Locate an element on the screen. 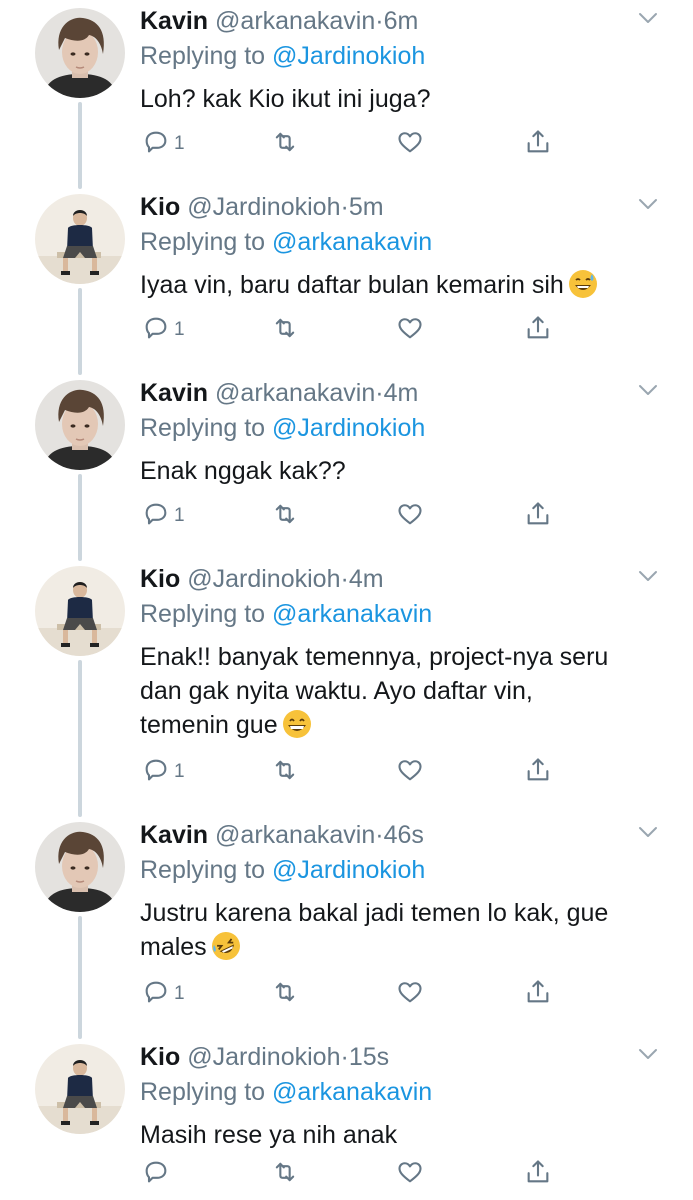 The width and height of the screenshot is (693, 1200). replying-to: Replying to @Jardinokioh is located at coordinates (282, 870).